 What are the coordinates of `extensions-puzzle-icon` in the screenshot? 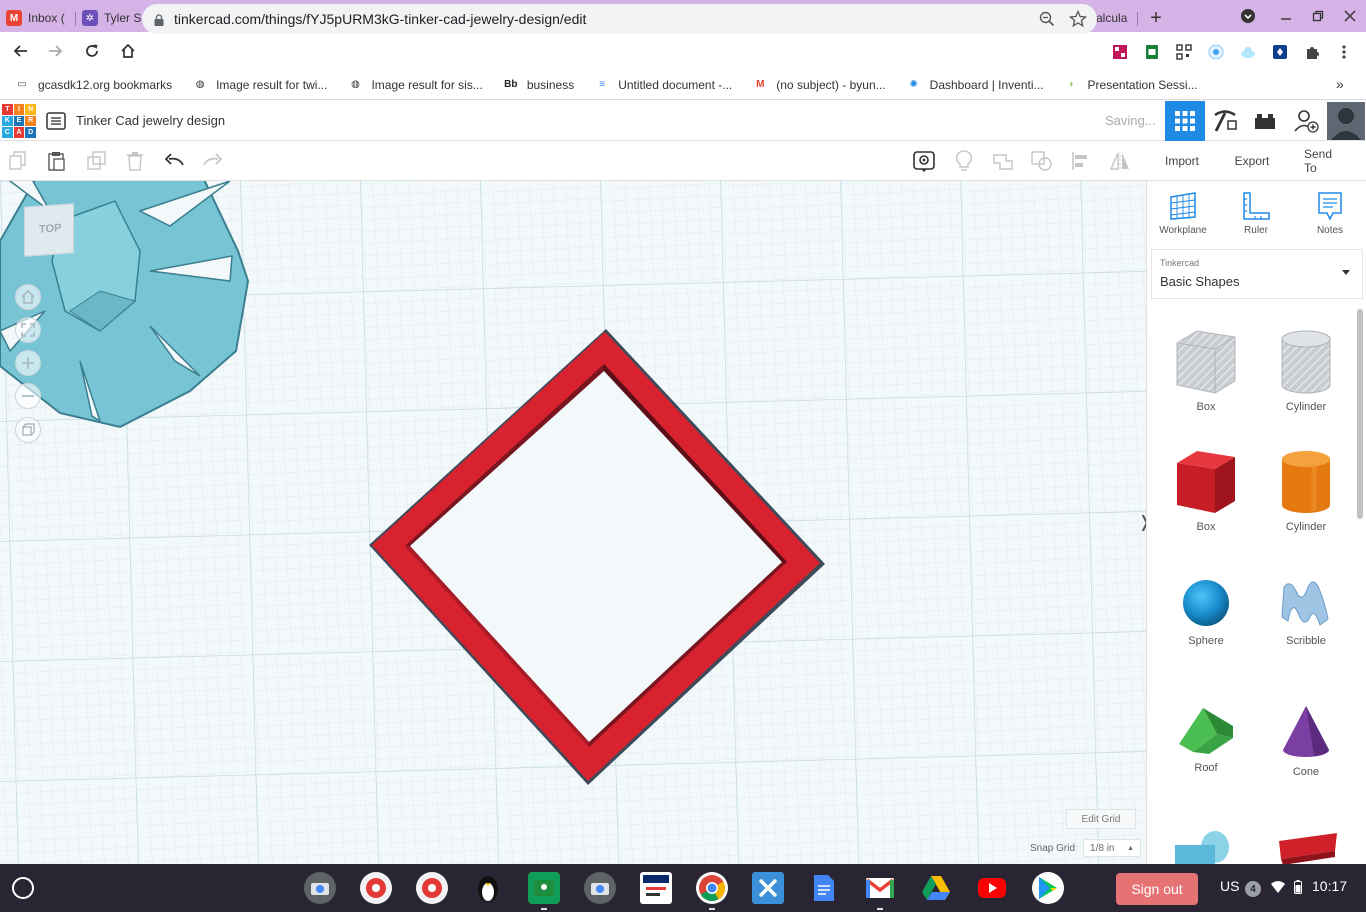 It's located at (1312, 52).